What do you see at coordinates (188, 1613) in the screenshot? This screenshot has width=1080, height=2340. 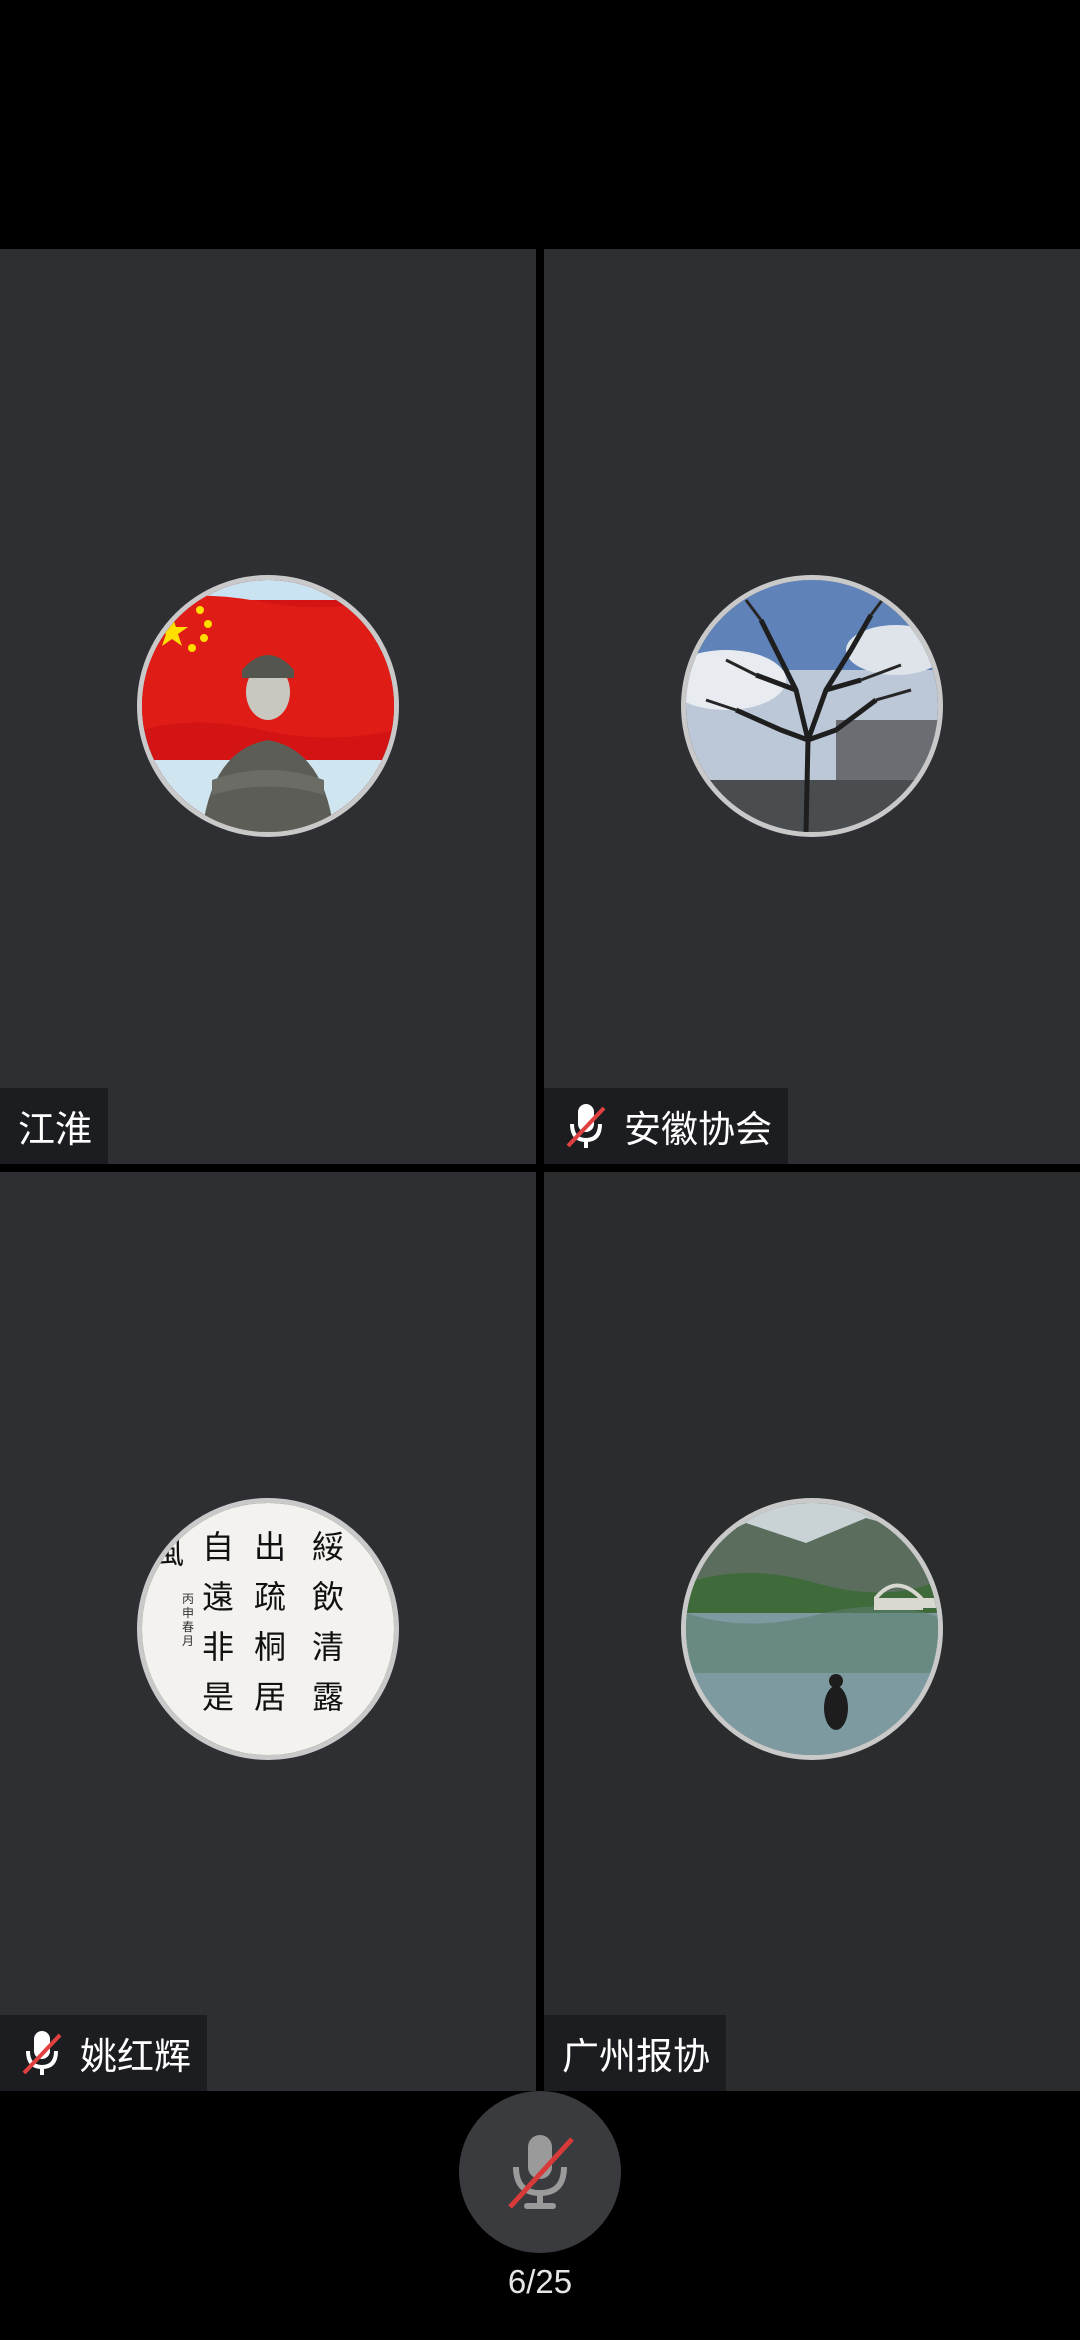 I see `svg-text: 申` at bounding box center [188, 1613].